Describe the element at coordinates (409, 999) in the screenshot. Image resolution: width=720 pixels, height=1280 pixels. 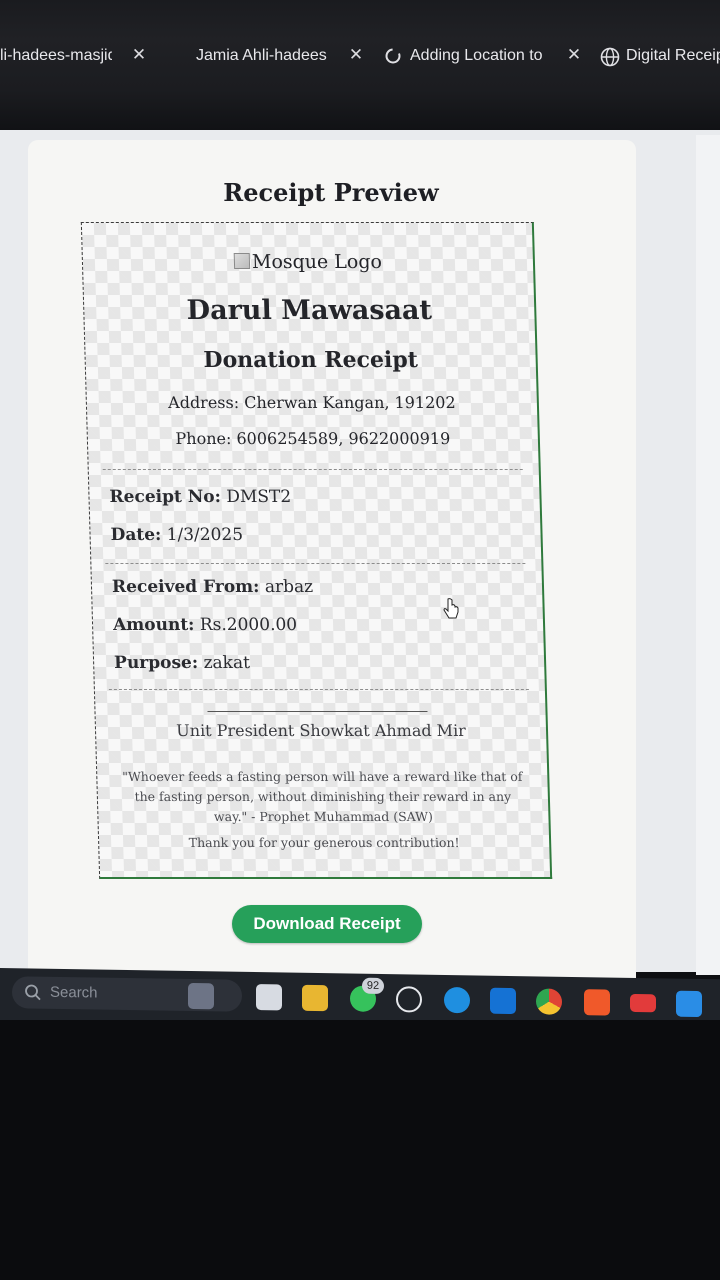
I see `chatgpt-icon` at that location.